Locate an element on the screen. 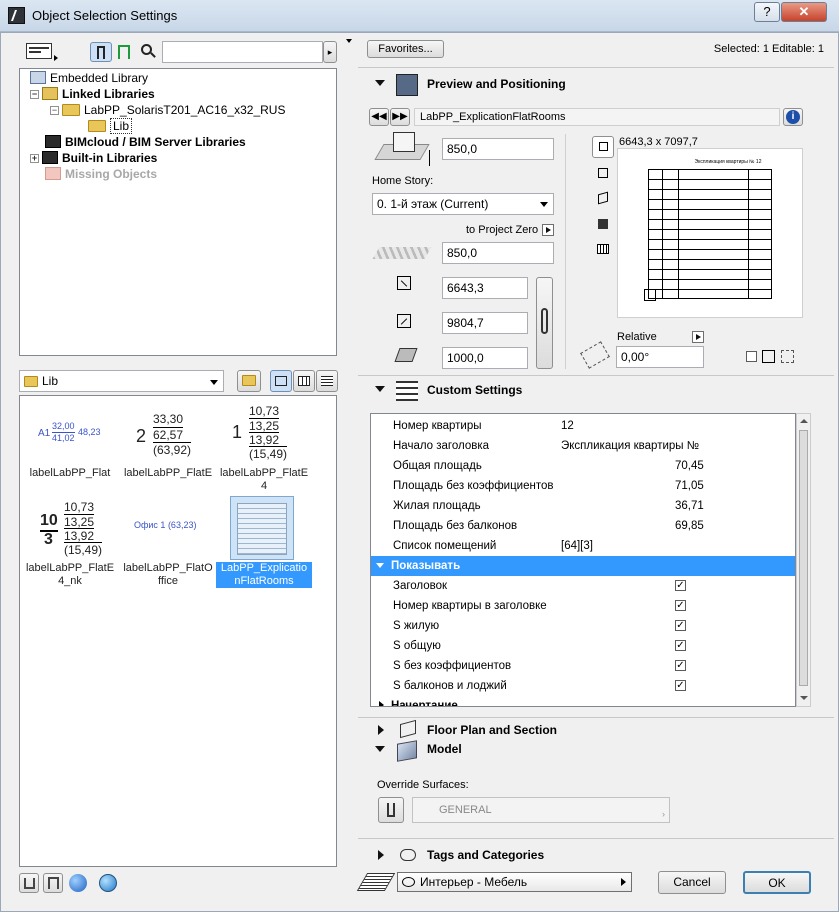  surface-select: GENERAL › is located at coordinates (541, 810).